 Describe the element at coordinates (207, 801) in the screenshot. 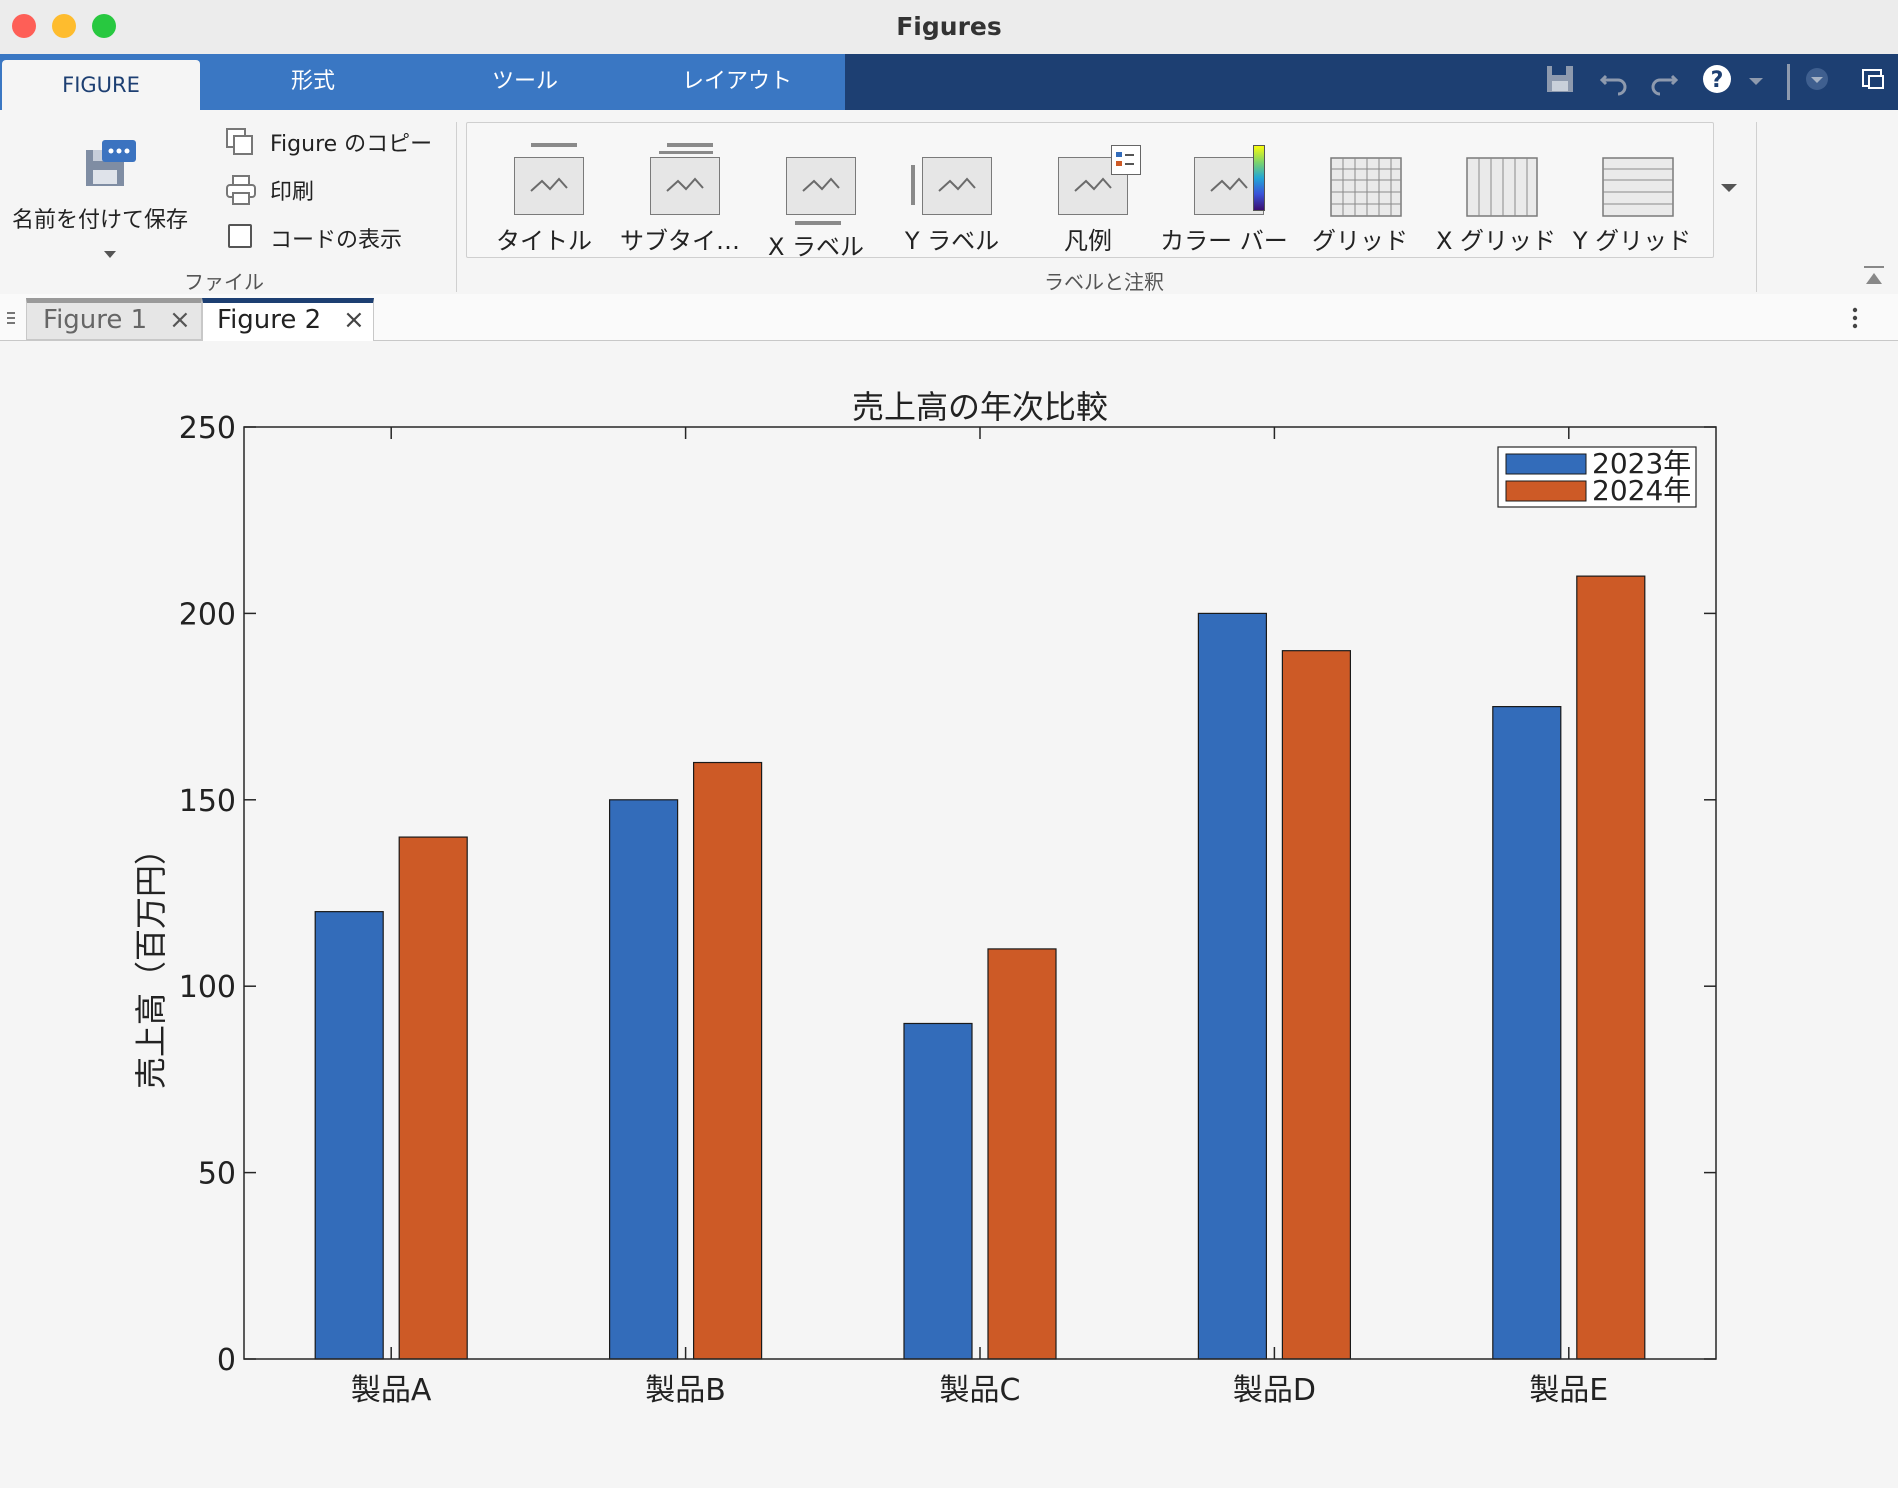

I see `y-tick-label: 150` at that location.